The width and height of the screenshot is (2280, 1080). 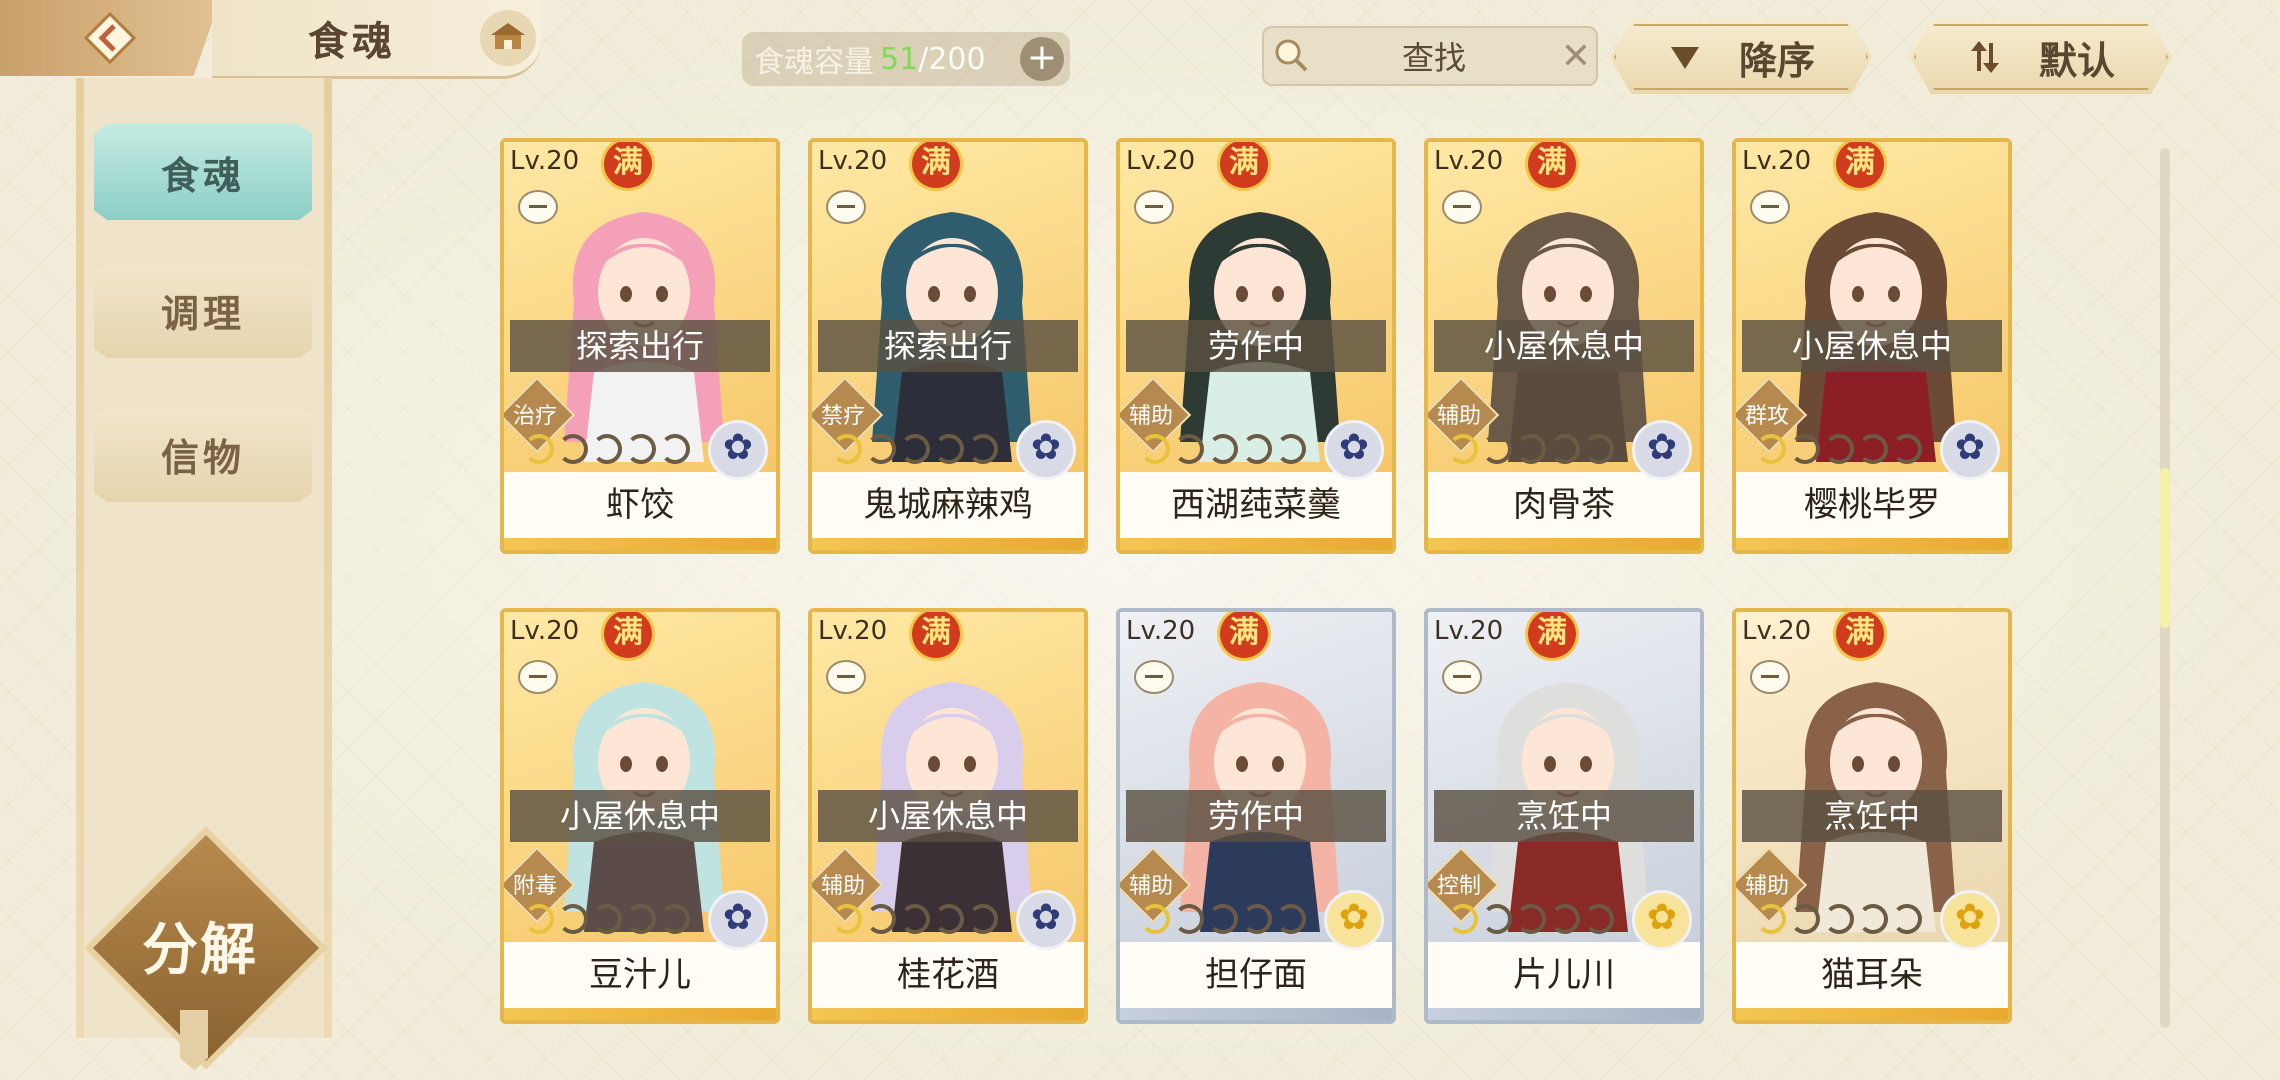 I want to click on food-soul-name: 樱桃毕罗, so click(x=1872, y=505).